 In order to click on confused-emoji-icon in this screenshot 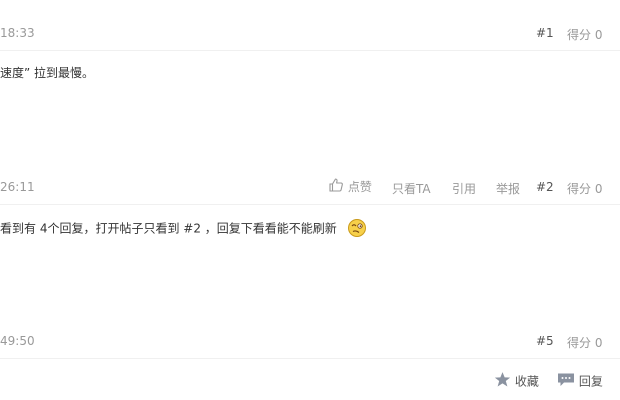, I will do `click(357, 228)`.